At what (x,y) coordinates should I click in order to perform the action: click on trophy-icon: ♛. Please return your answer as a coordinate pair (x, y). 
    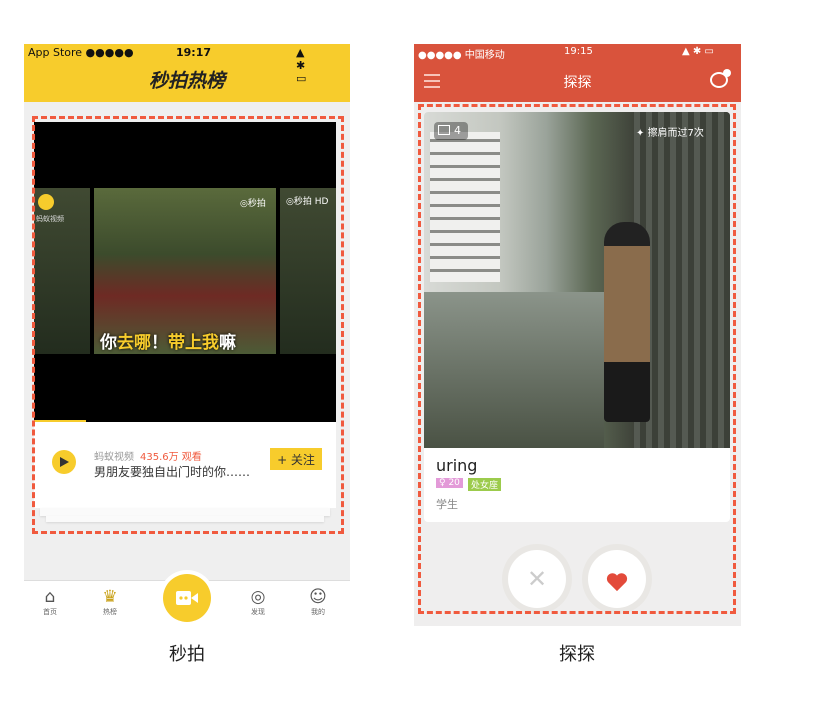
    Looking at the image, I should click on (110, 597).